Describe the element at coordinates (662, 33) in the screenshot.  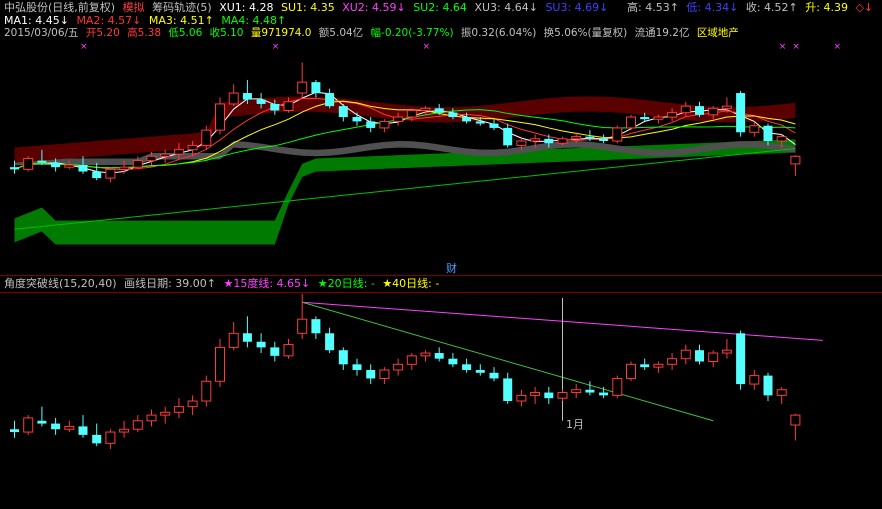
I see `quote-float: 流通19.2亿` at that location.